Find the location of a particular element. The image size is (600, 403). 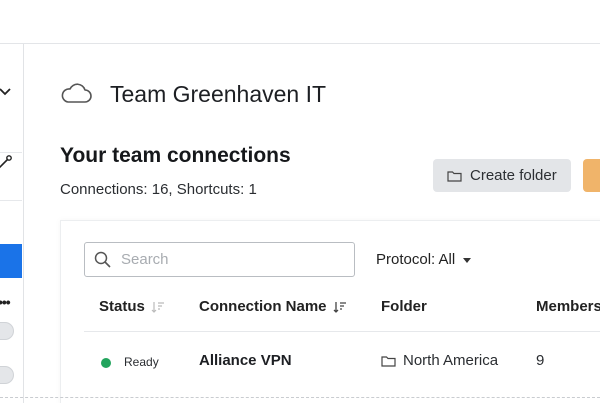

members-count: 9 is located at coordinates (540, 360).